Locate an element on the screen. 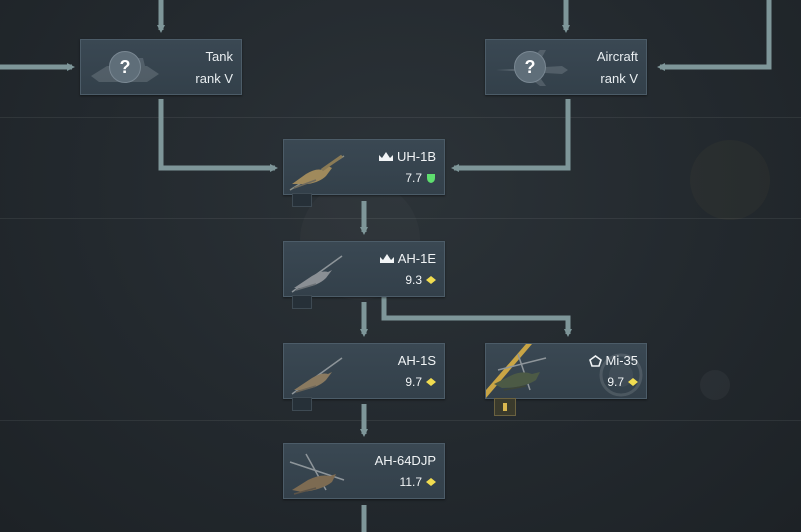 Image resolution: width=801 pixels, height=532 pixels. battle-rating: 7.7 is located at coordinates (420, 178).